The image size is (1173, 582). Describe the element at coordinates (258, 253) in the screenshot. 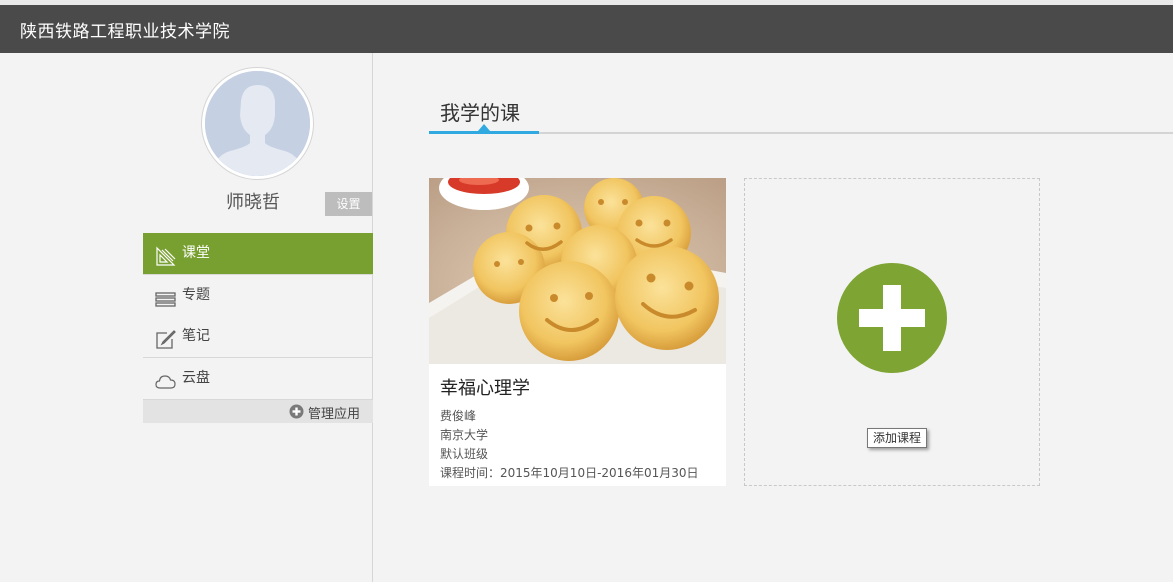

I see `sidebar-item-classroom: 课堂` at that location.